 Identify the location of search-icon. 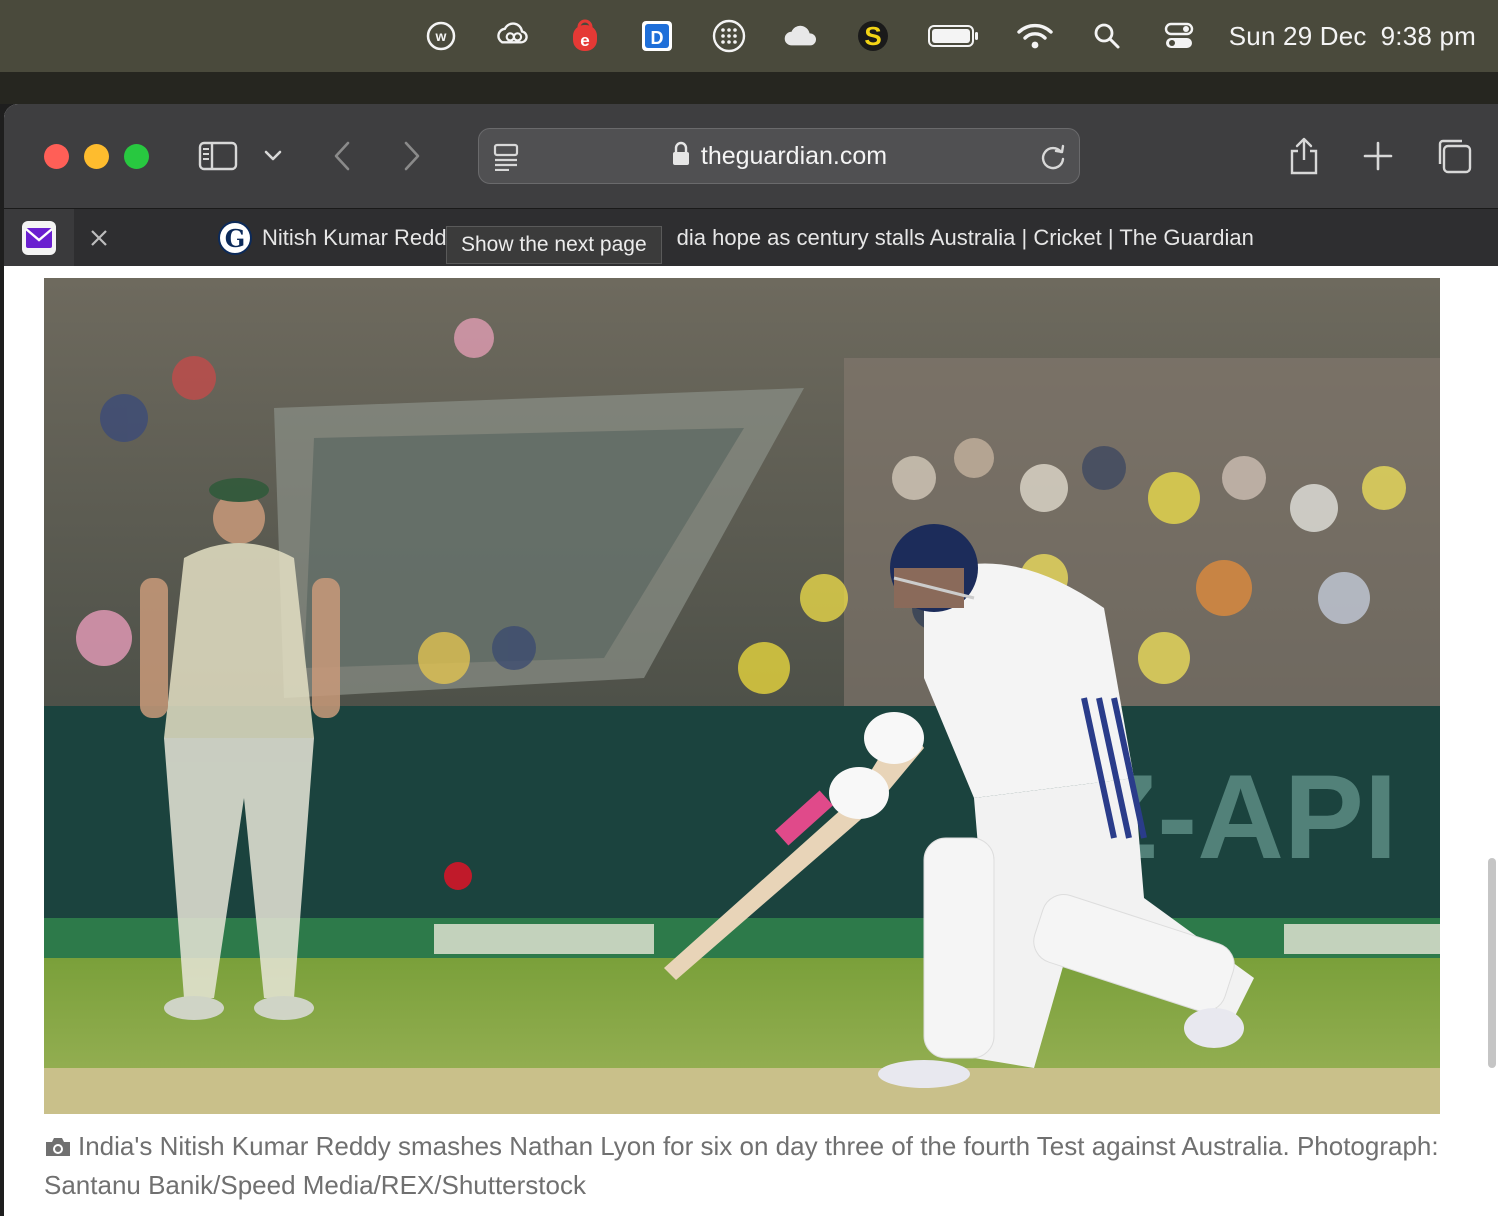
(1107, 36).